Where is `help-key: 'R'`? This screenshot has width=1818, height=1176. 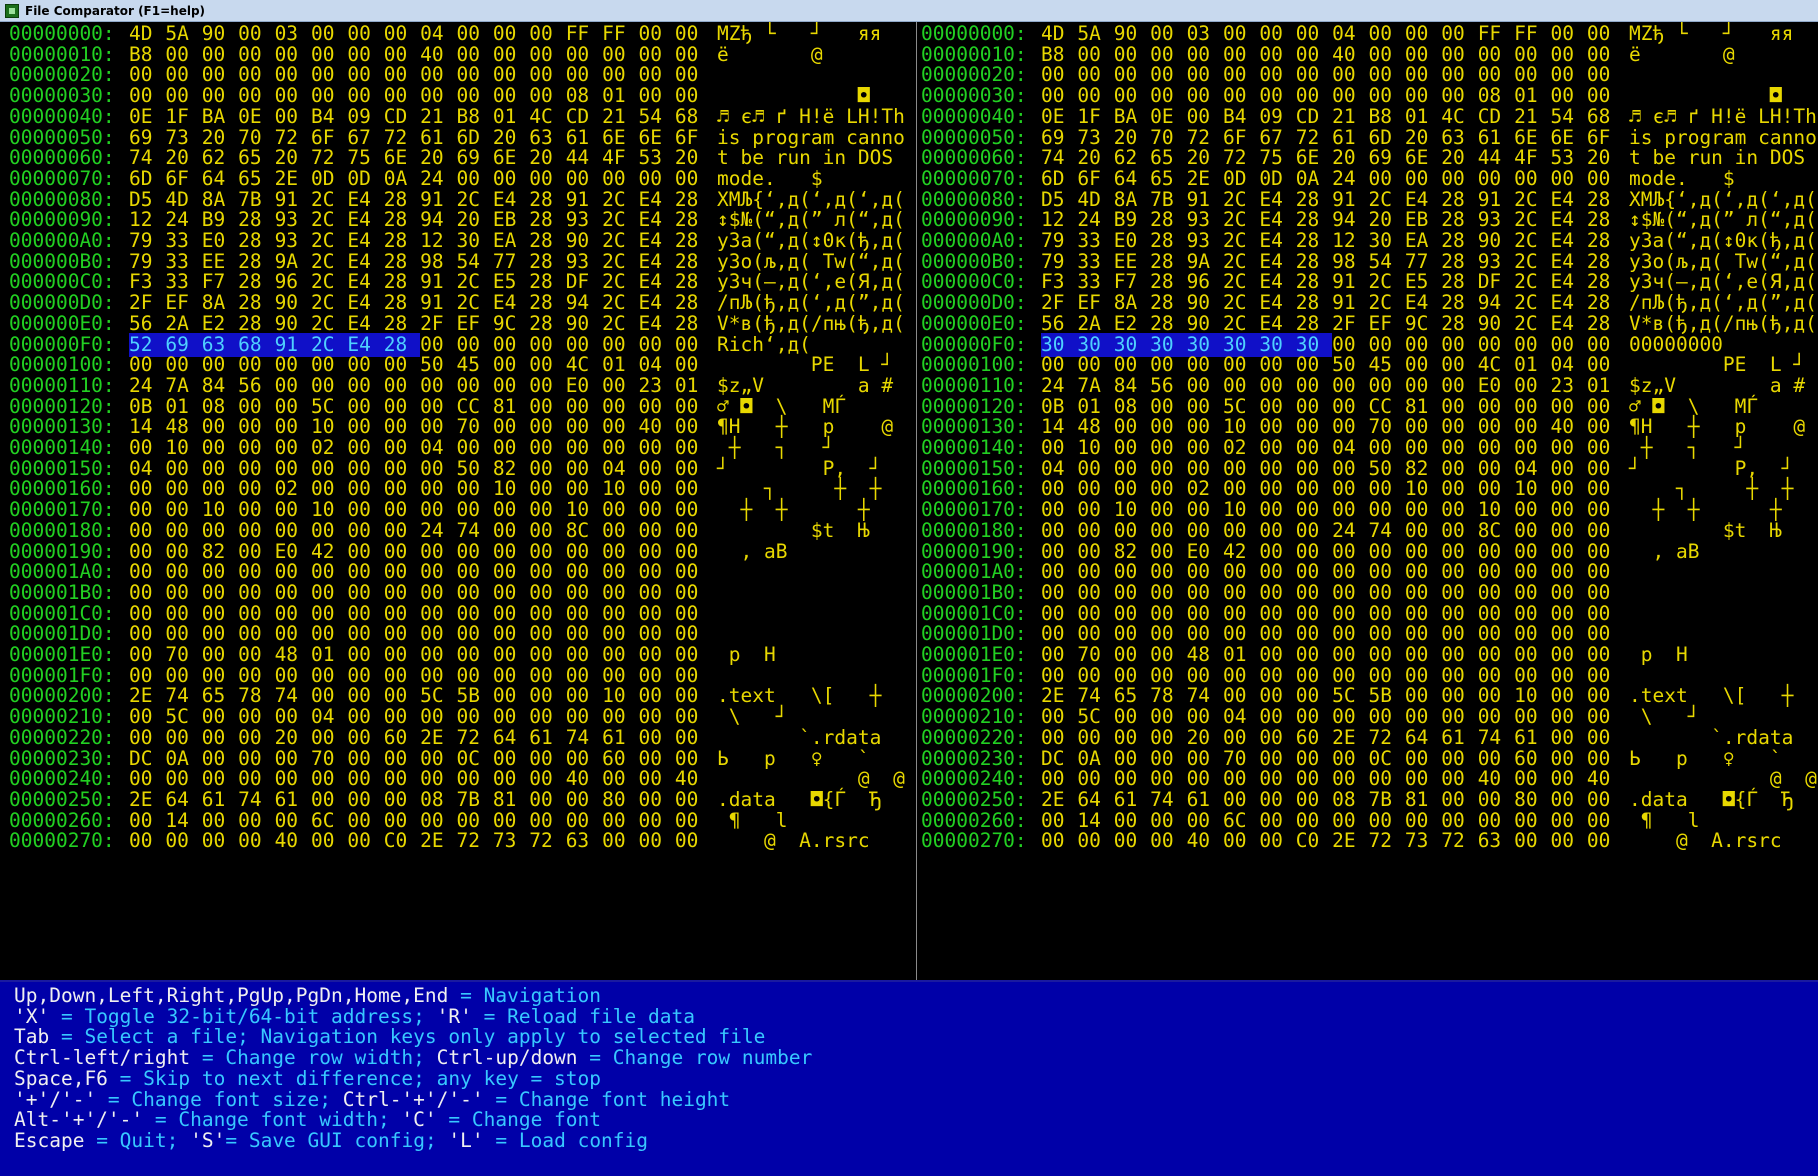 help-key: 'R' is located at coordinates (454, 1016).